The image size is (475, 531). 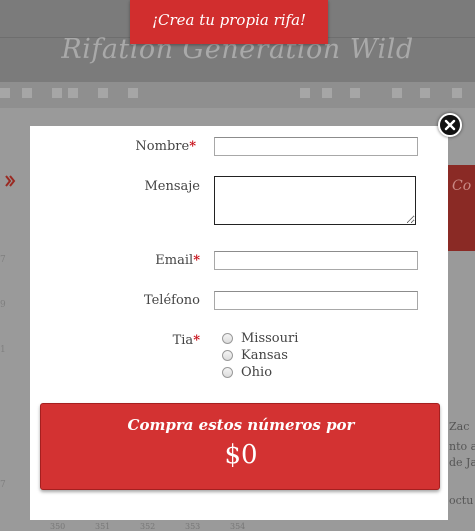 I want to click on bottom-number: 352, so click(x=148, y=526).